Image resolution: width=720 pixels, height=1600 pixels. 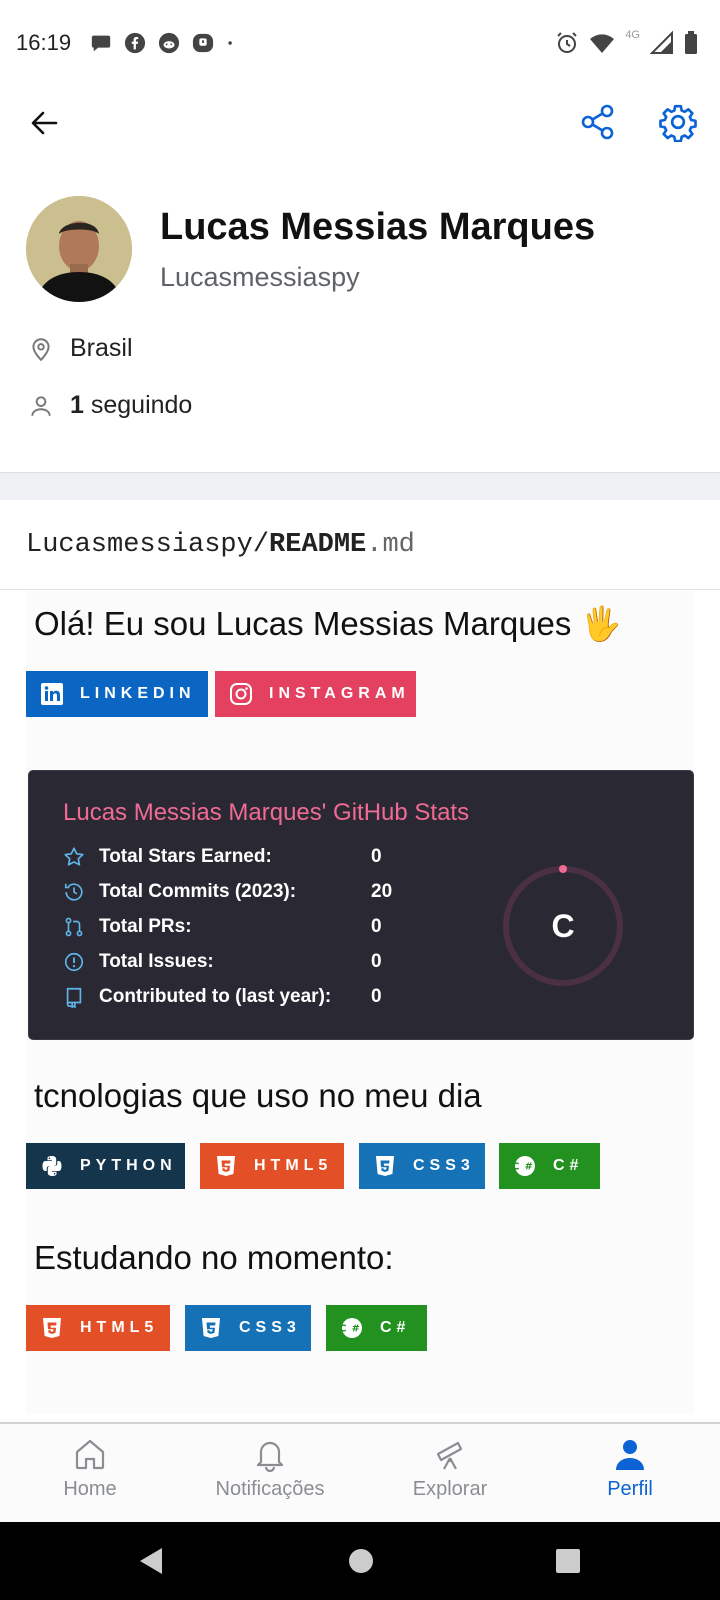 I want to click on network-type: 4G, so click(x=632, y=35).